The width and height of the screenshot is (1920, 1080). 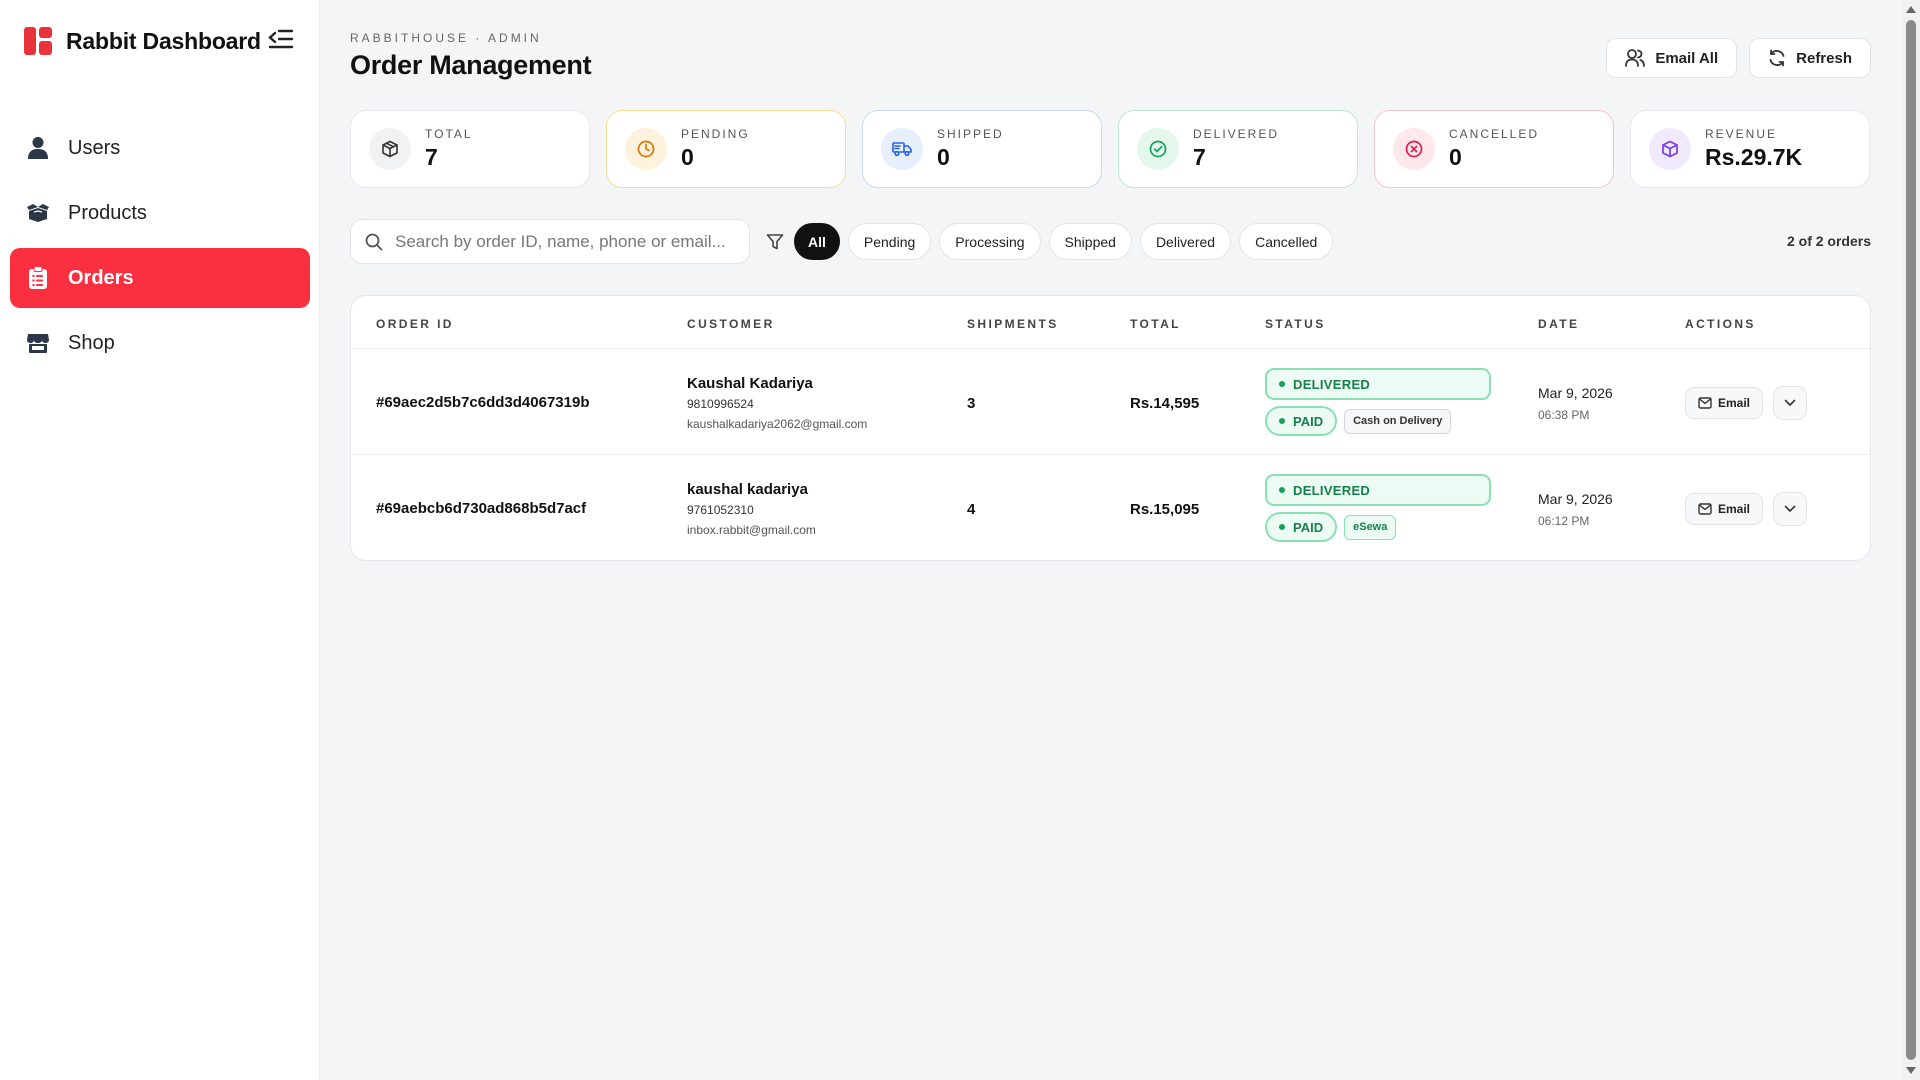 I want to click on sidebar-nav: Users Products Orders Shop, so click(x=160, y=248).